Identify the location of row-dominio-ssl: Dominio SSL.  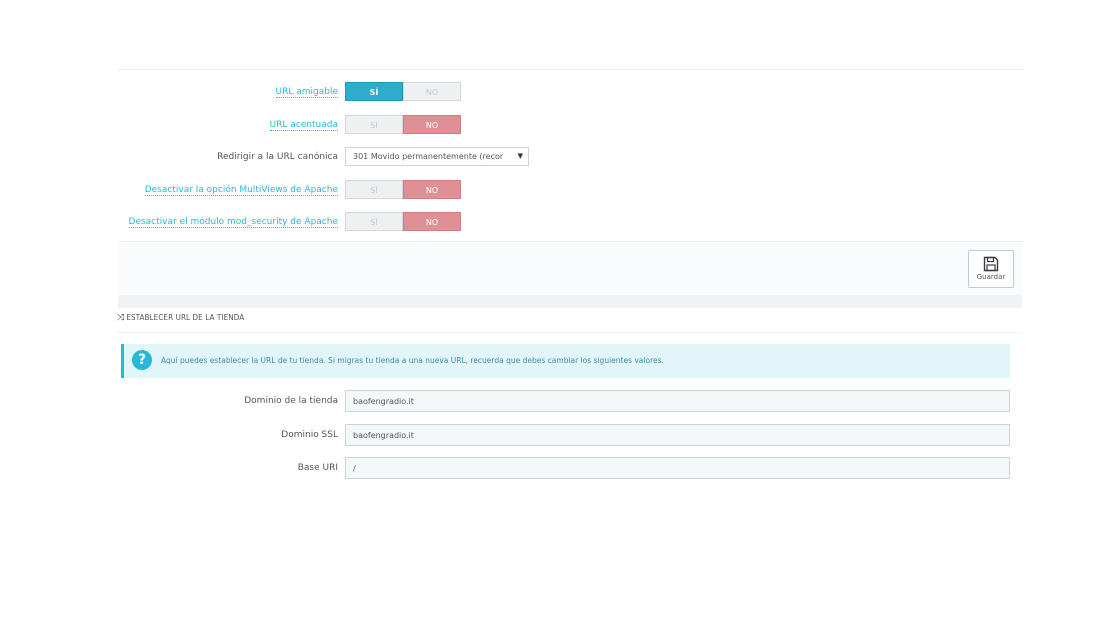
(570, 435).